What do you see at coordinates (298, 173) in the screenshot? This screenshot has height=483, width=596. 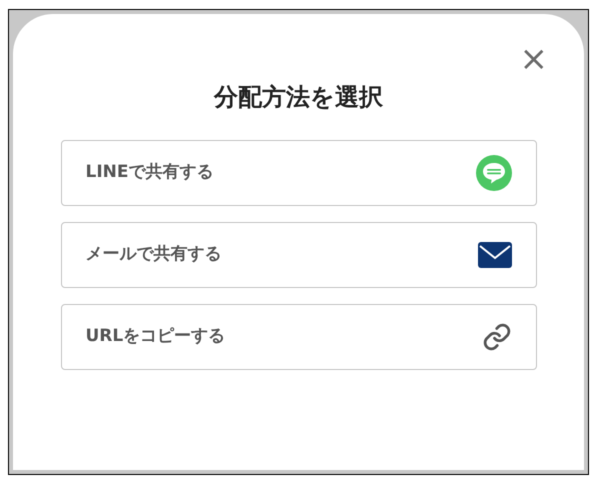 I see `share-option-button: LINEで共有する` at bounding box center [298, 173].